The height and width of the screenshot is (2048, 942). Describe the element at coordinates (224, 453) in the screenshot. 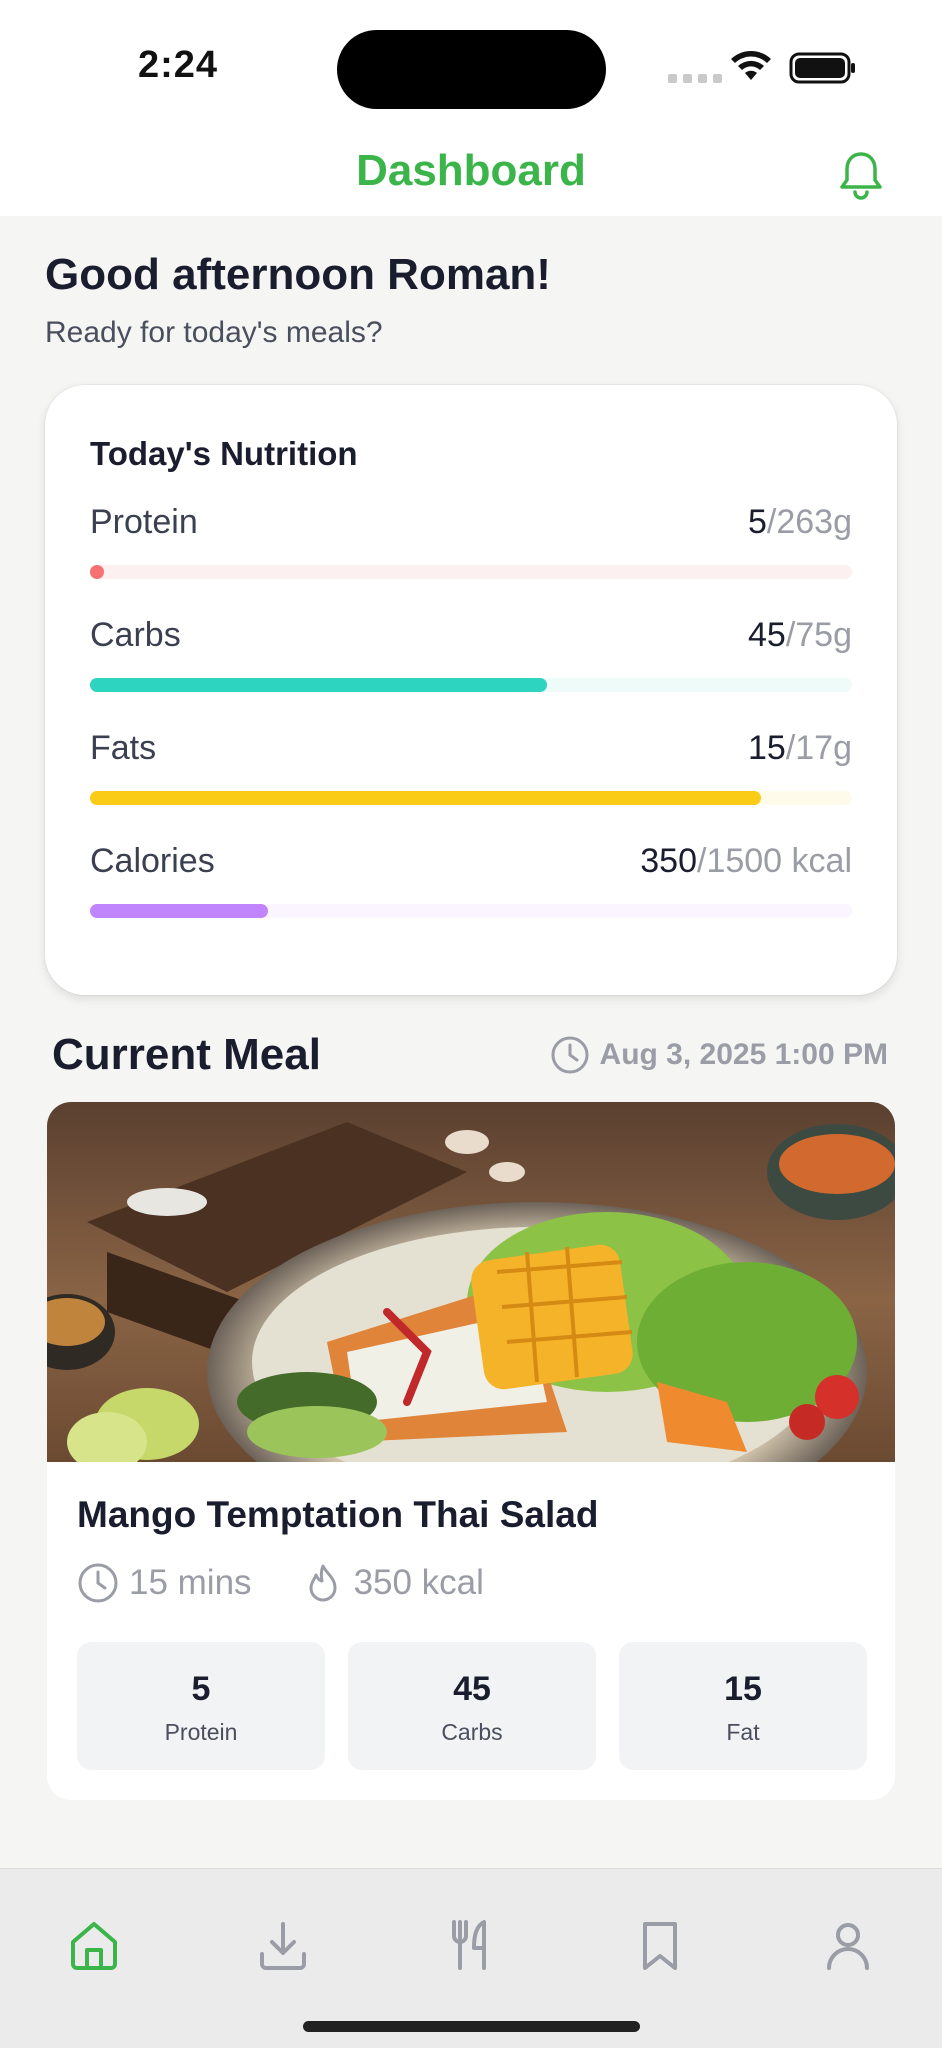

I see `nutrition-card-title: Today's Nutrition` at that location.